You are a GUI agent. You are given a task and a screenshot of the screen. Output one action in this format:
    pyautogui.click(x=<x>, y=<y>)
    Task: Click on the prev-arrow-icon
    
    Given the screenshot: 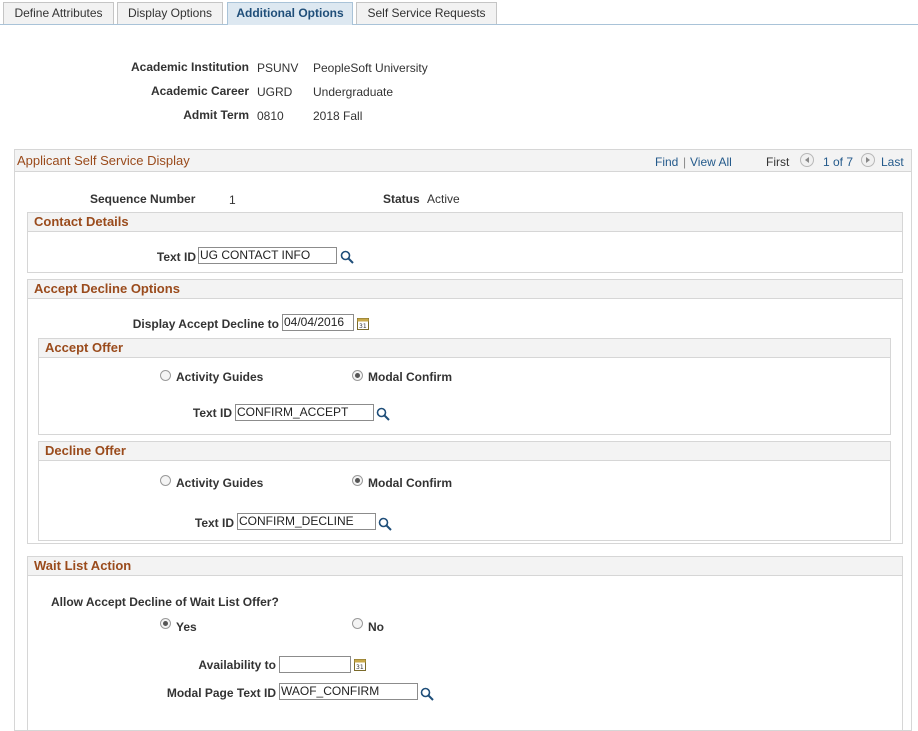 What is the action you would take?
    pyautogui.click(x=807, y=160)
    